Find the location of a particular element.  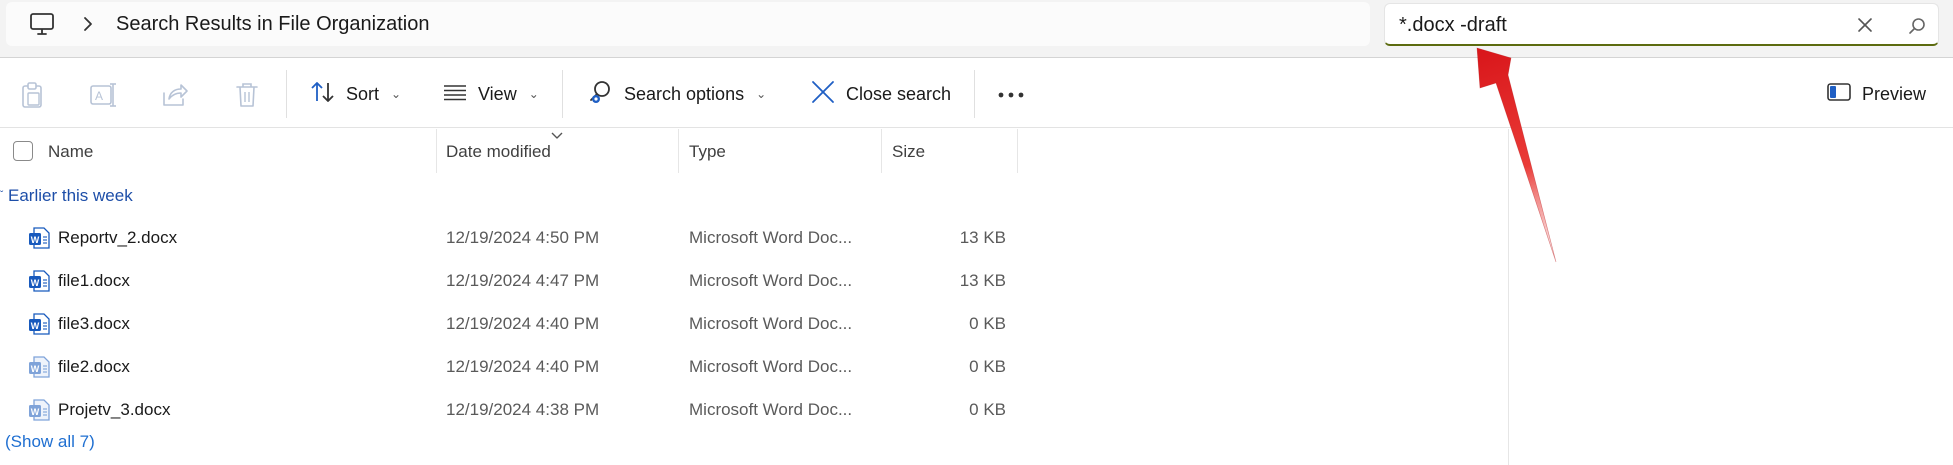

sort-descending-icon is located at coordinates (557, 133).